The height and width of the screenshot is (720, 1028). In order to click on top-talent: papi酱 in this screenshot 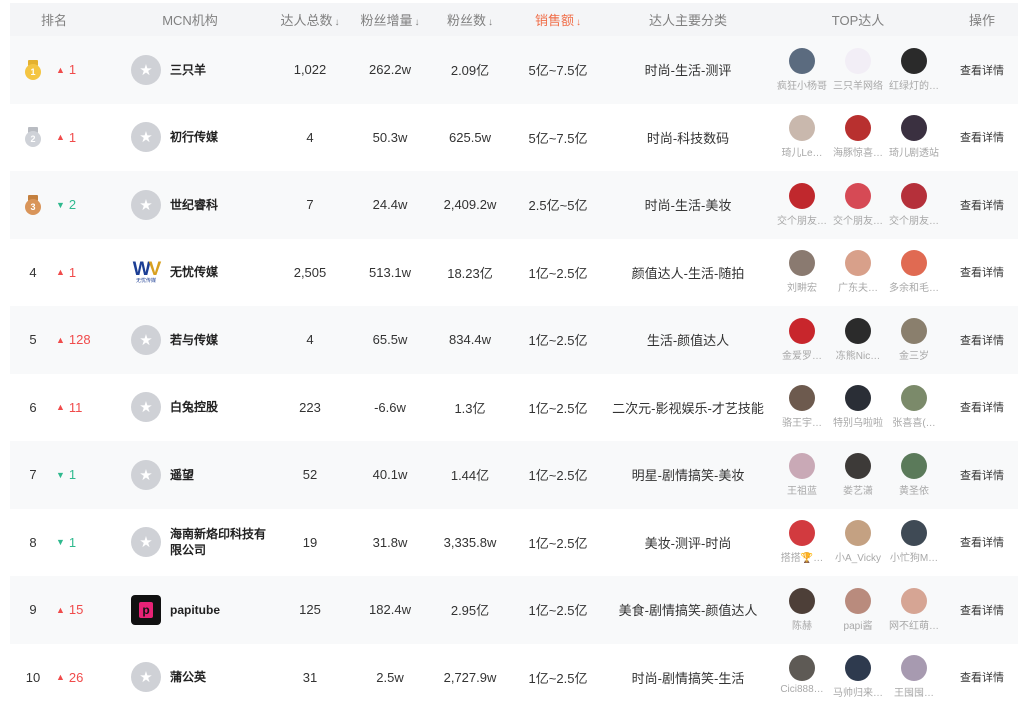, I will do `click(858, 609)`.